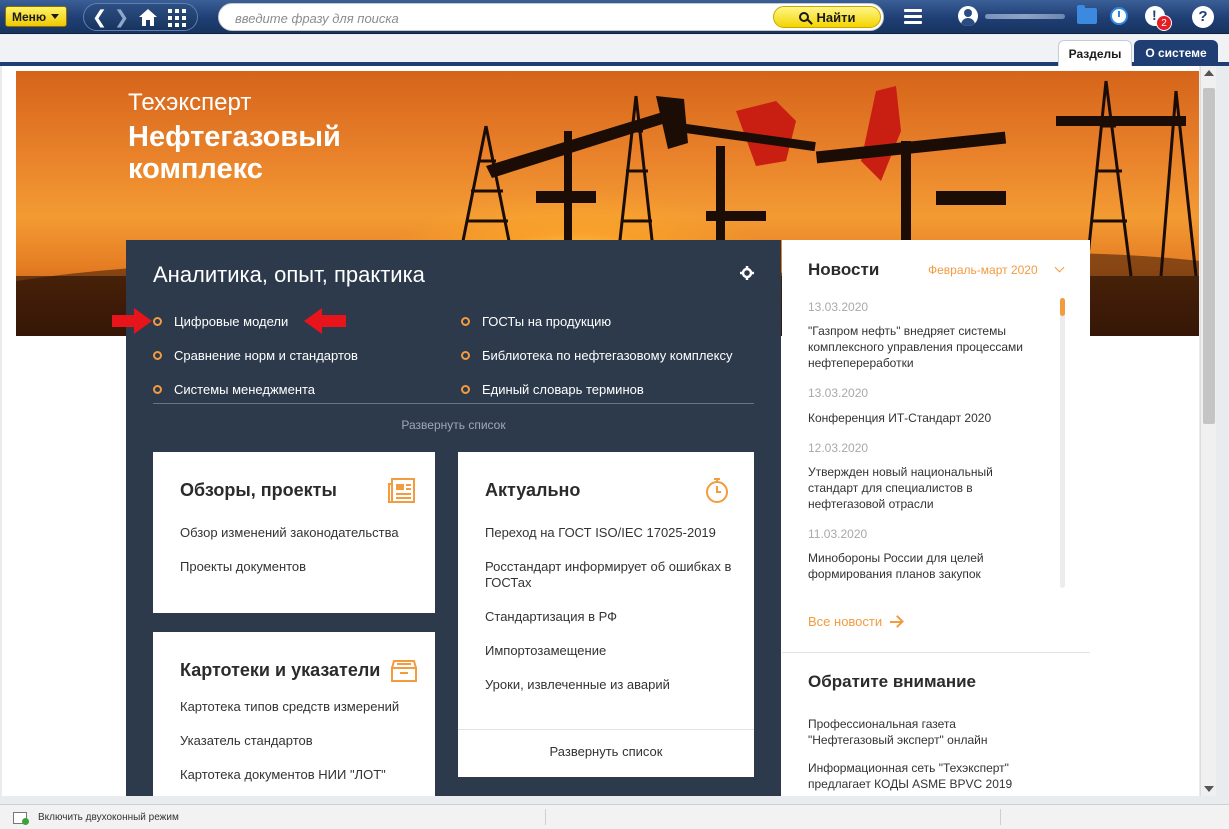 Image resolution: width=1229 pixels, height=829 pixels. Describe the element at coordinates (913, 17) in the screenshot. I see `hamburger-menu-icon` at that location.